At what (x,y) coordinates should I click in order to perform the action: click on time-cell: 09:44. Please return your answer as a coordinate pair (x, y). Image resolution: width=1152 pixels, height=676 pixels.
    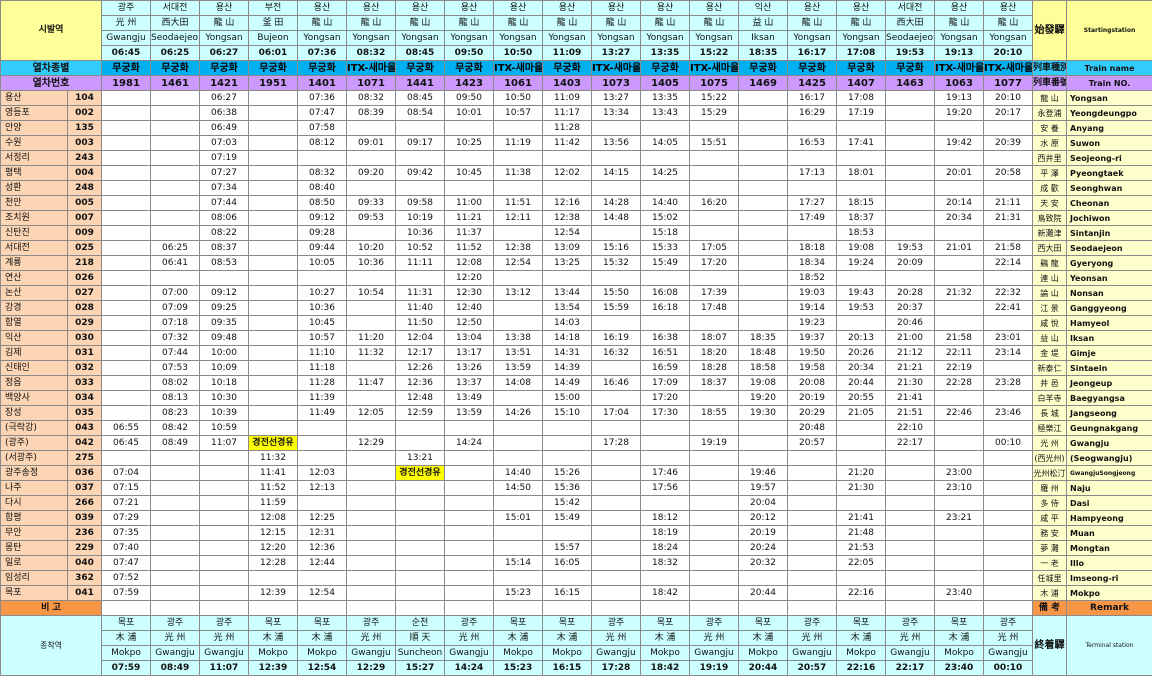
    Looking at the image, I should click on (322, 248).